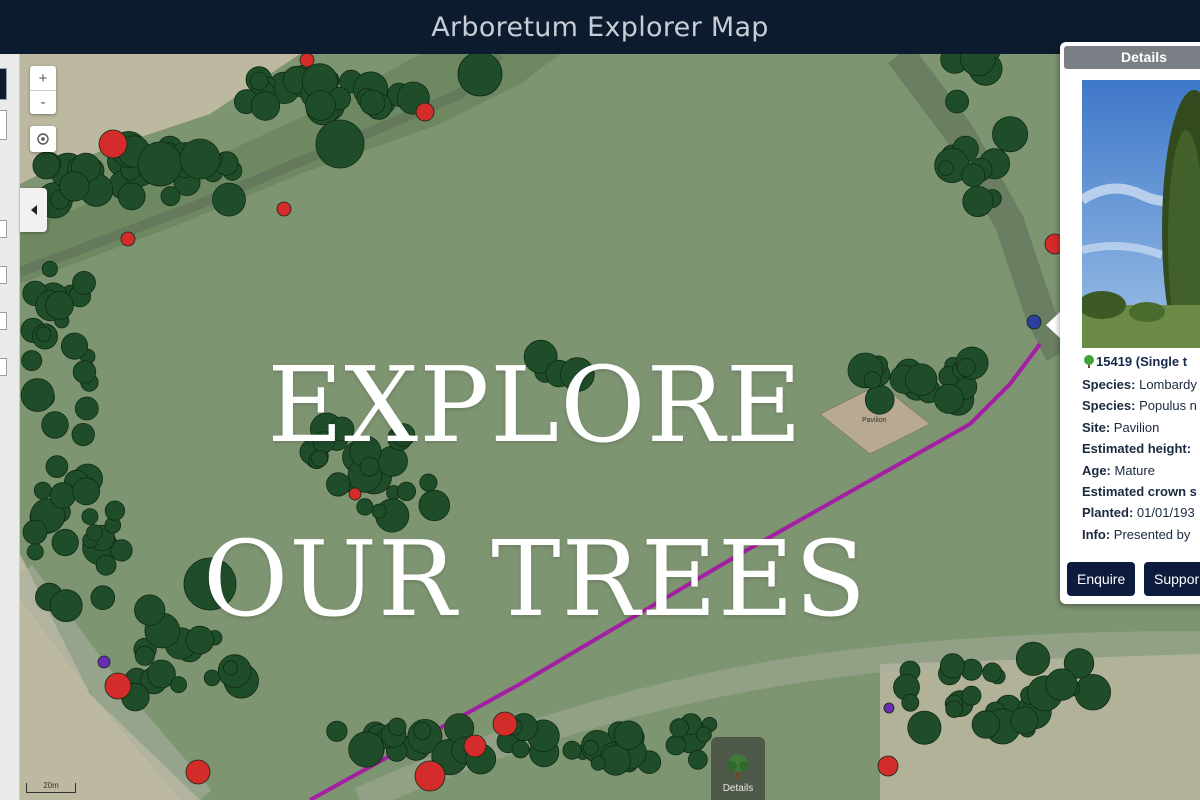  Describe the element at coordinates (43, 102) in the screenshot. I see `zoom-out-button: -` at that location.